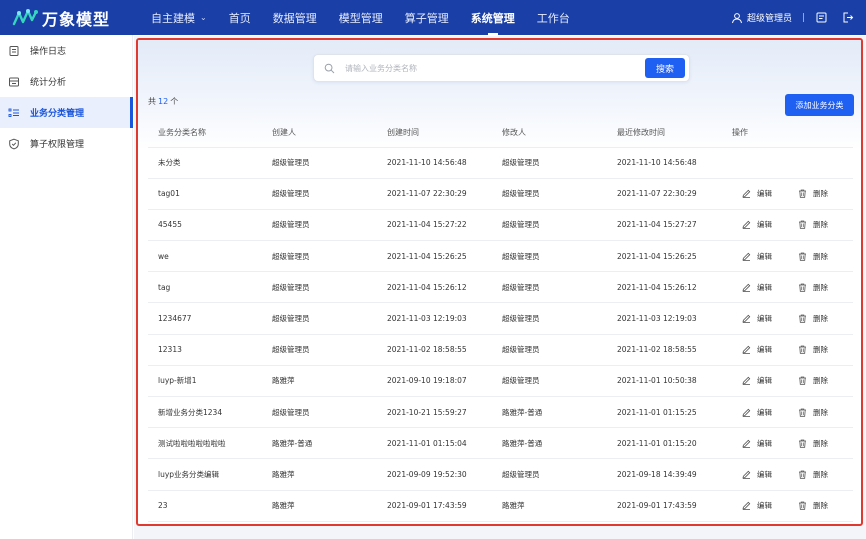 This screenshot has width=866, height=539. What do you see at coordinates (66, 287) in the screenshot?
I see `sidebar: 操作日志 统计分析 业务分类管理 算子权限管理` at bounding box center [66, 287].